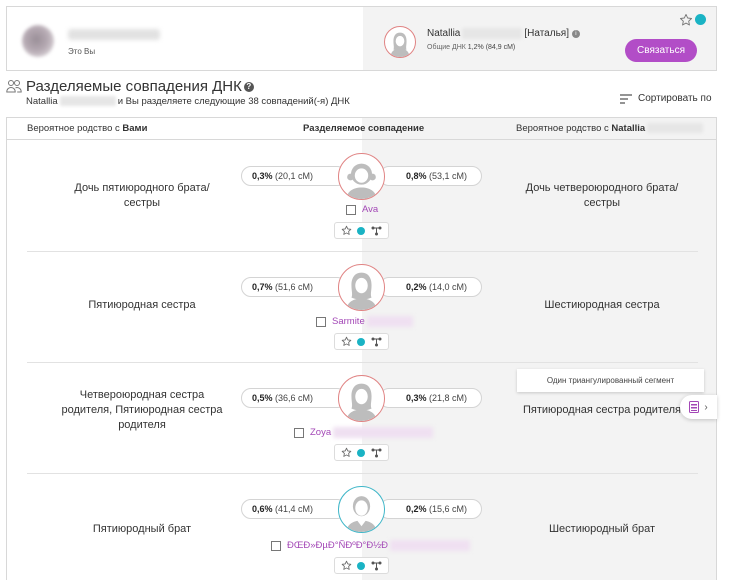 The height and width of the screenshot is (580, 732). What do you see at coordinates (248, 87) in the screenshot?
I see `help-icon: ?` at bounding box center [248, 87].